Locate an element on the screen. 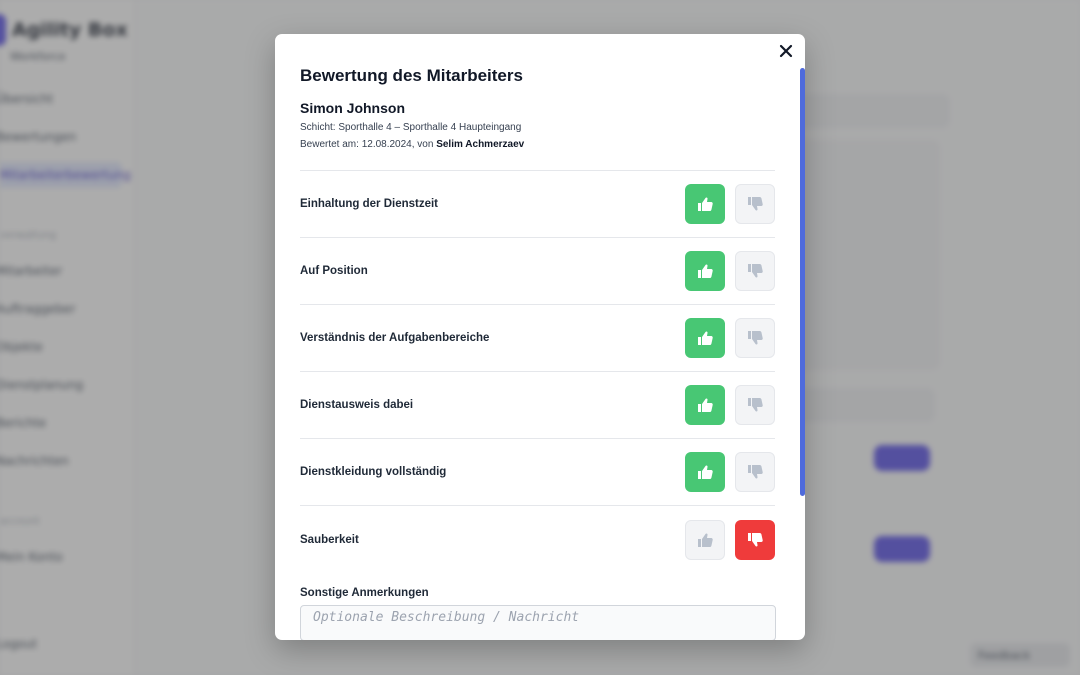 This screenshot has width=1080, height=675. criterion-row: Sauberkeit is located at coordinates (537, 539).